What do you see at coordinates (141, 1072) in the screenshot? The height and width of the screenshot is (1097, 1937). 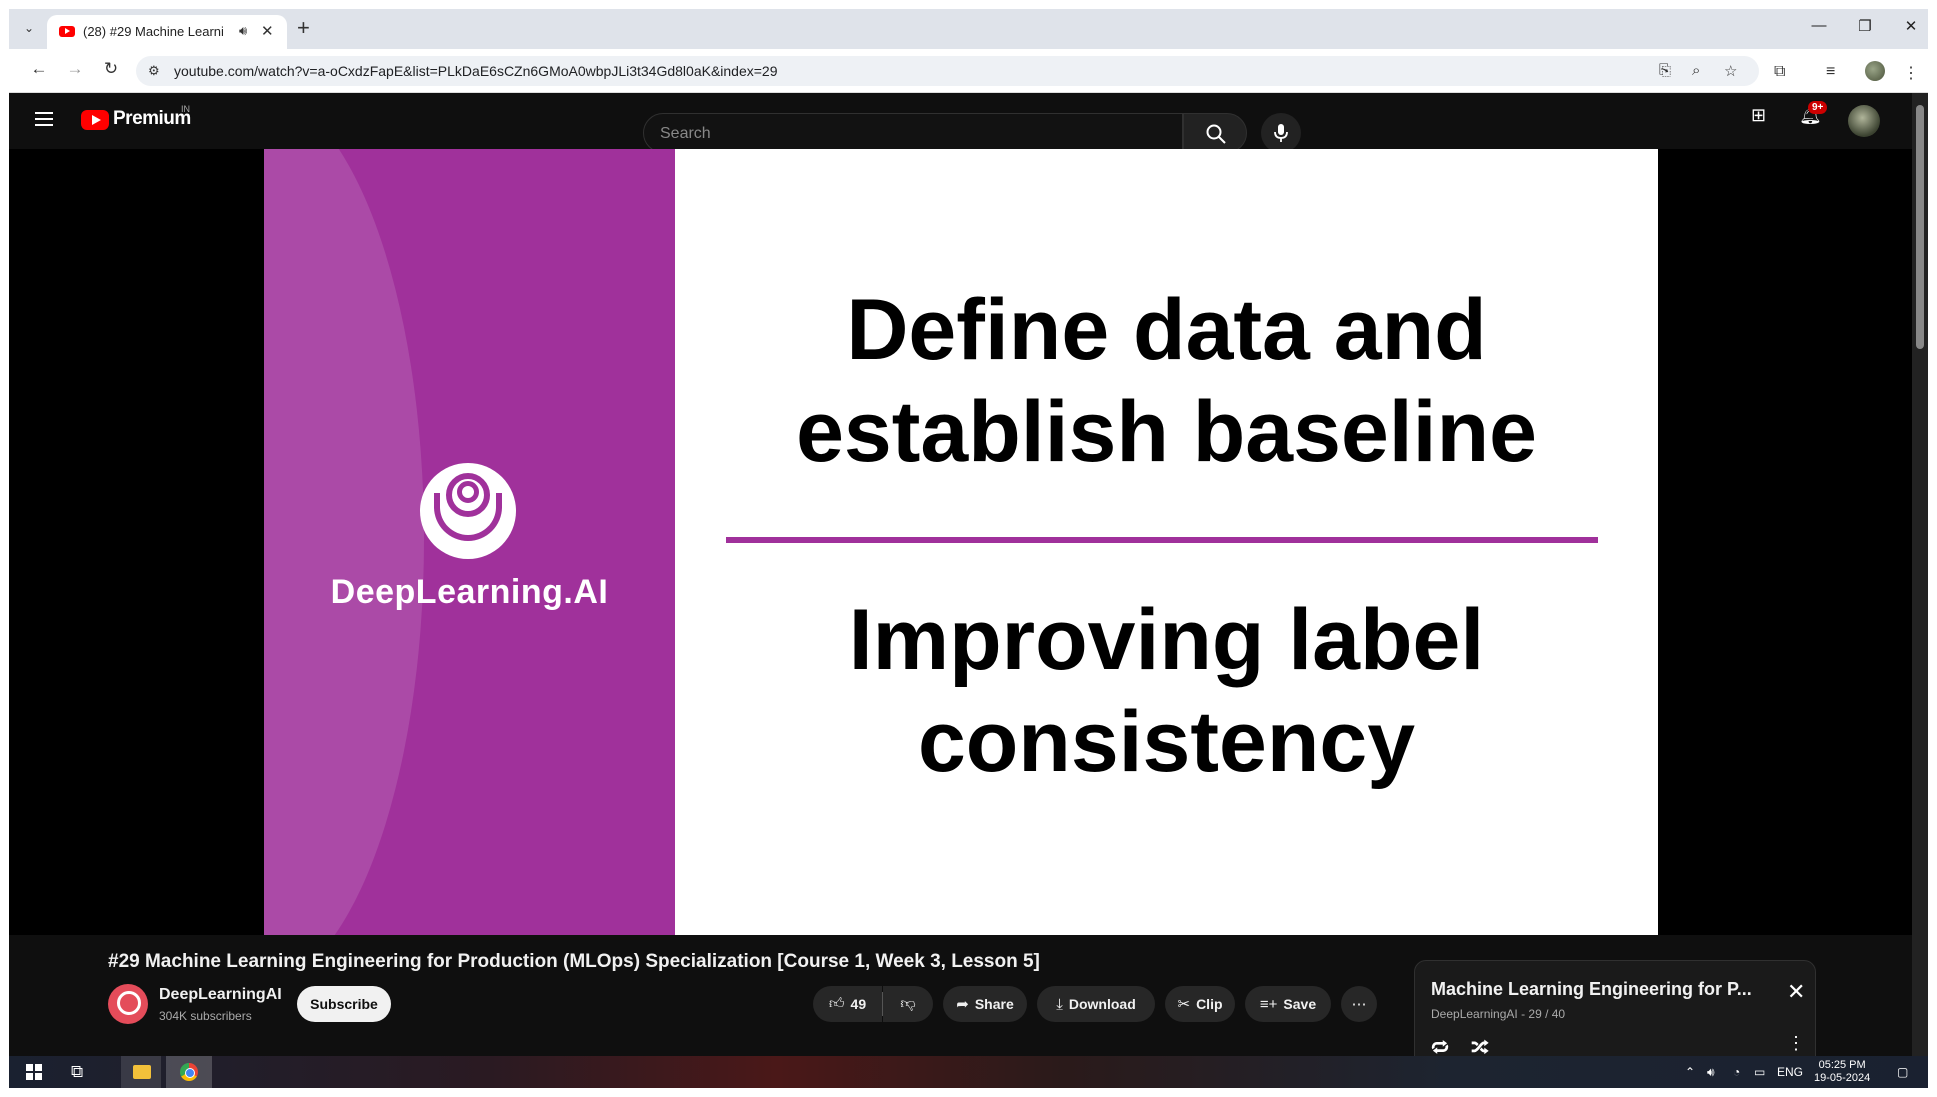 I see `file-explorer-icon` at bounding box center [141, 1072].